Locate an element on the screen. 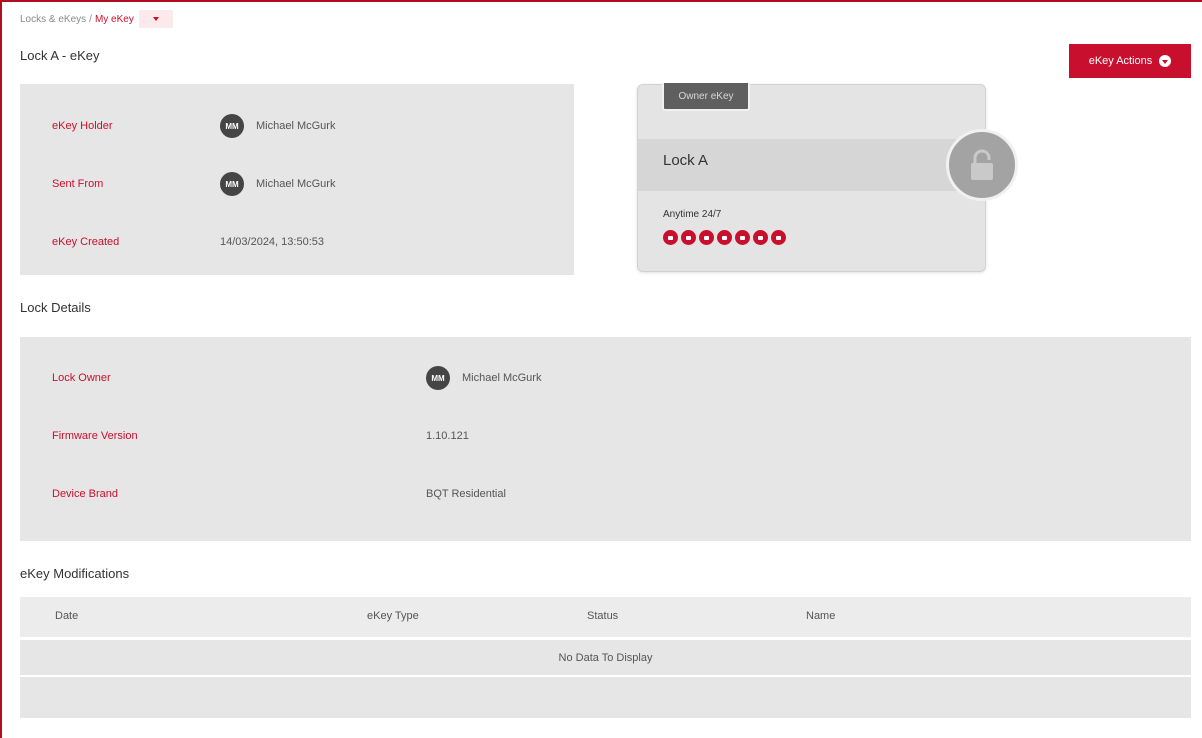  lock-owner-value: MM Michael McGurk is located at coordinates (483, 378).